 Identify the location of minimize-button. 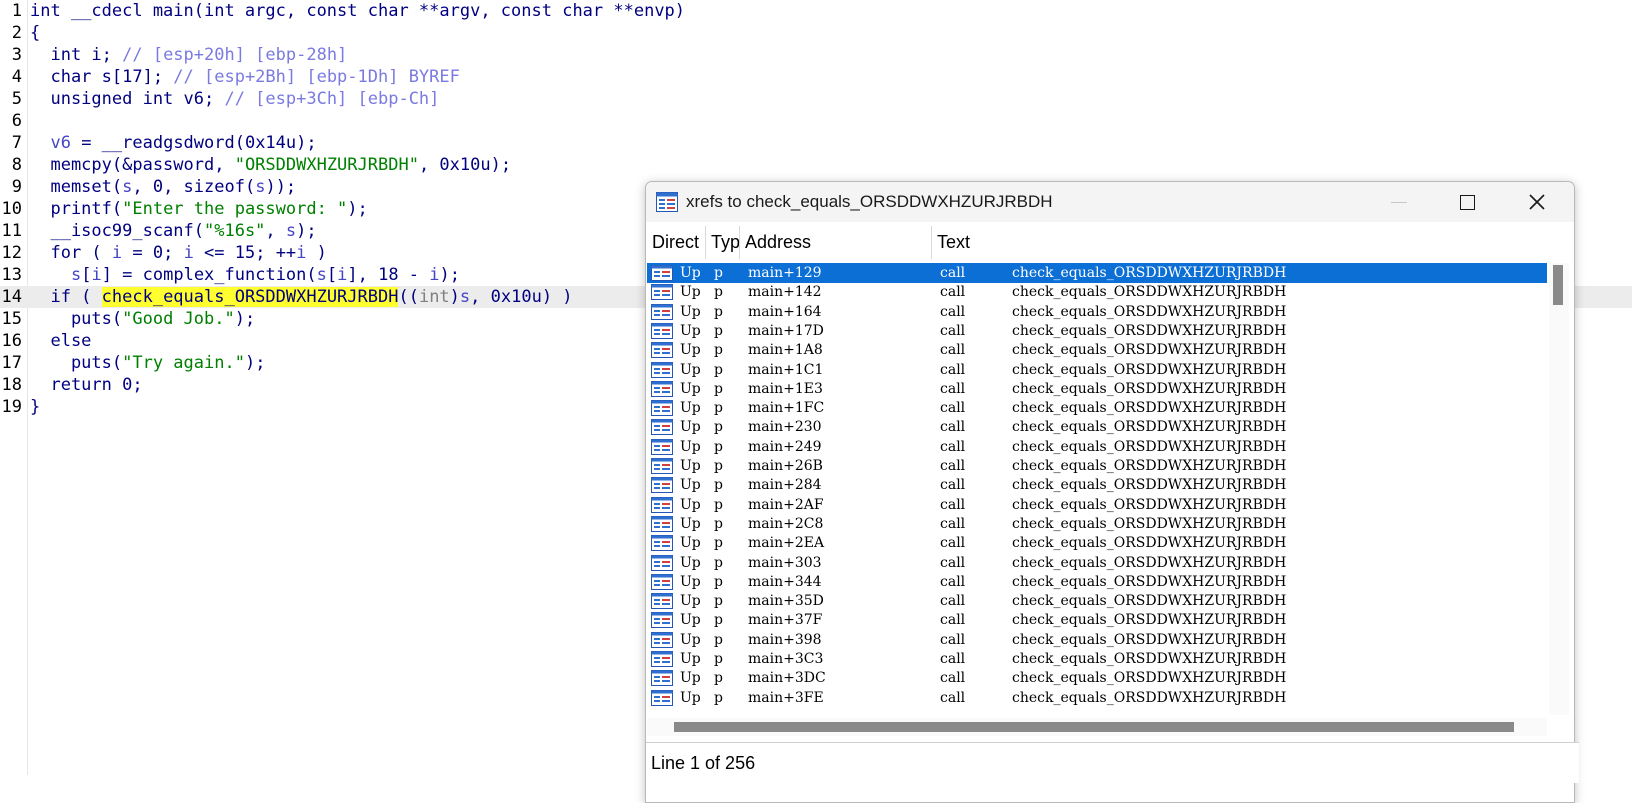
(1398, 202).